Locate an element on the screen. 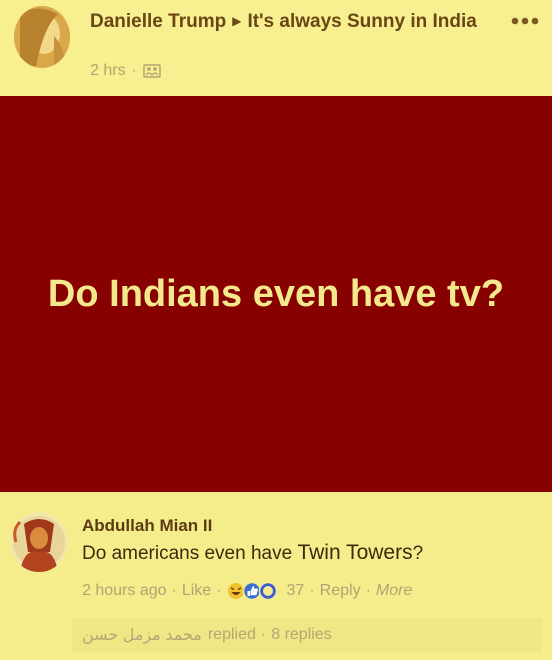 The width and height of the screenshot is (552, 660). replied-label: replied is located at coordinates (231, 634).